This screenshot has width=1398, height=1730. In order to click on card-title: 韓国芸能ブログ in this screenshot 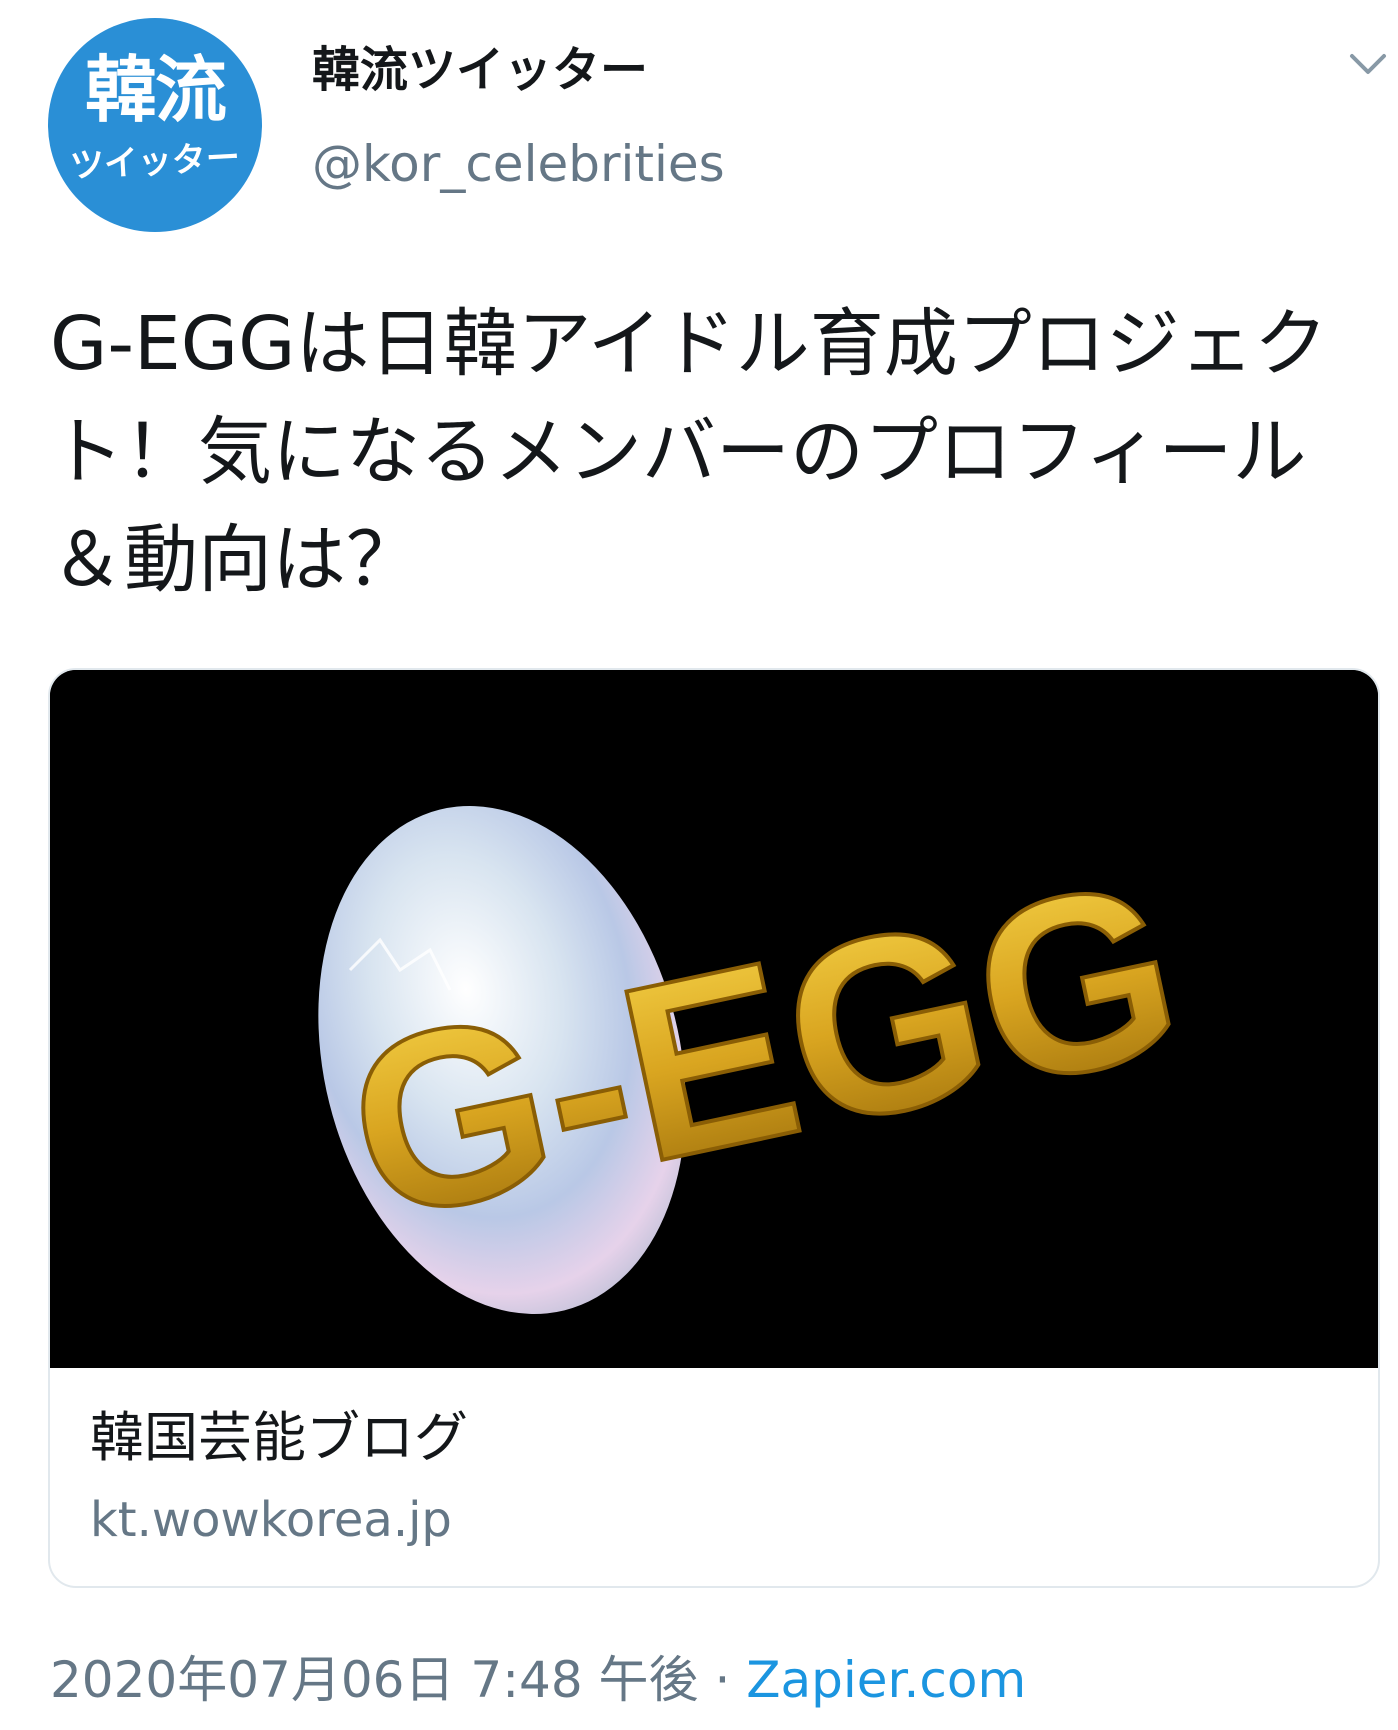, I will do `click(279, 1438)`.